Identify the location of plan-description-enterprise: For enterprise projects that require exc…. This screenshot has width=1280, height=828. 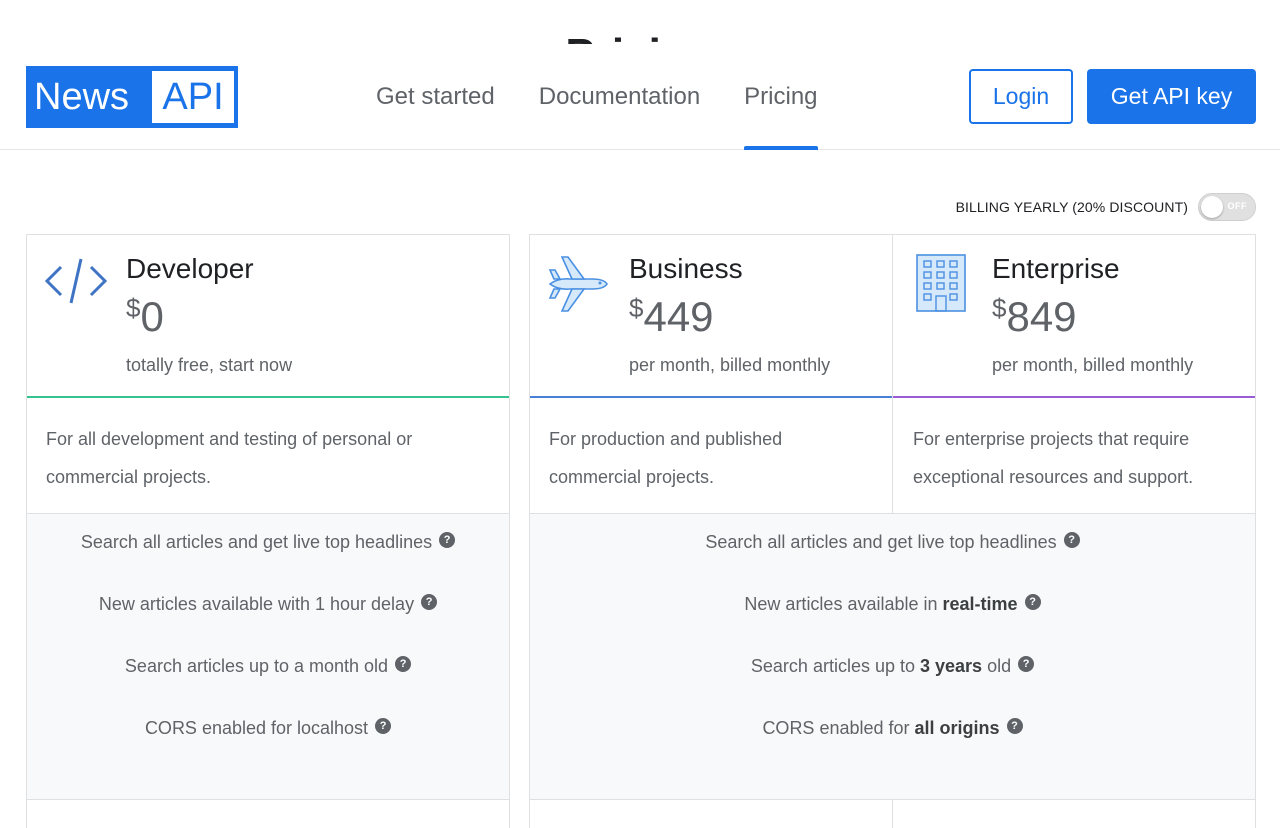
(1053, 458).